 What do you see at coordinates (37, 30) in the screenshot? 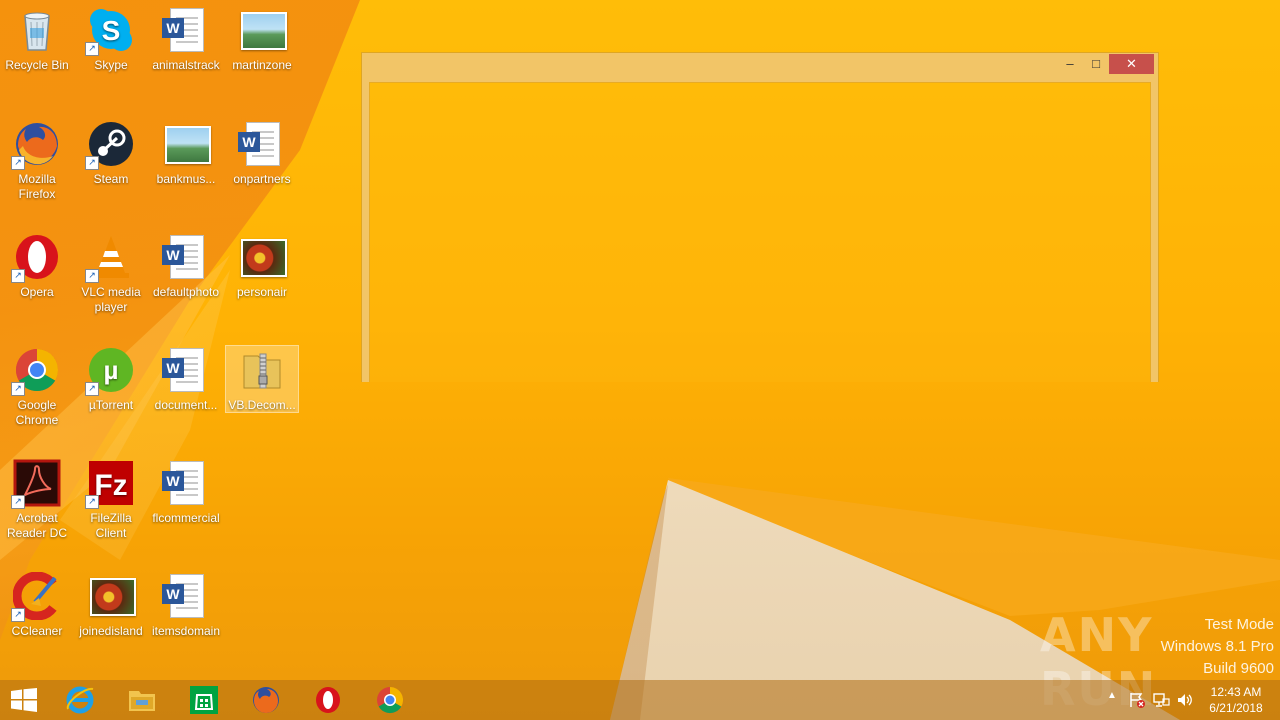
I see `recycle-bin-icon` at bounding box center [37, 30].